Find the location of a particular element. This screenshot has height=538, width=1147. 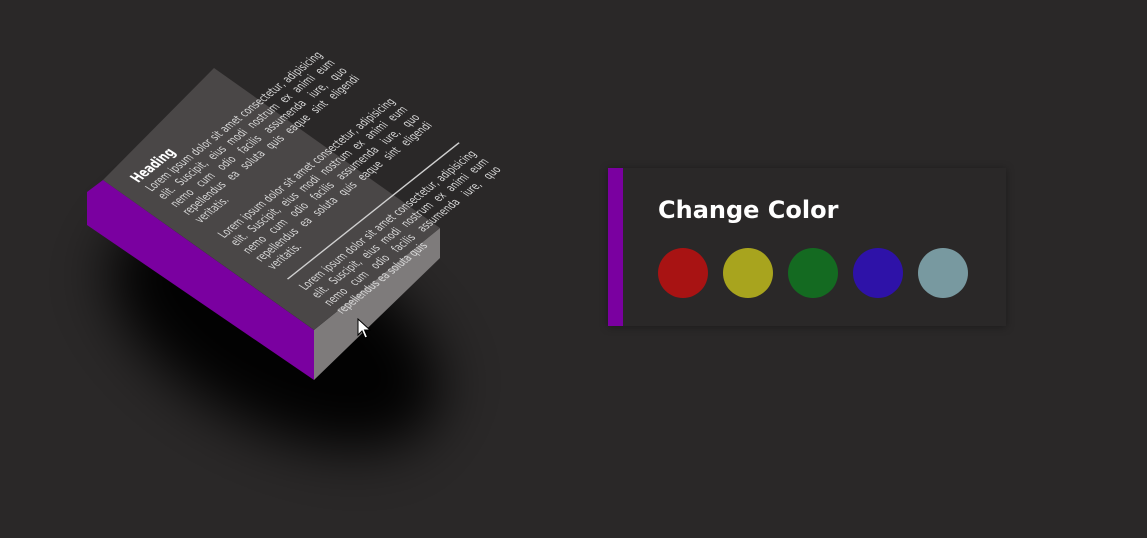

swatch-indigo is located at coordinates (878, 273).